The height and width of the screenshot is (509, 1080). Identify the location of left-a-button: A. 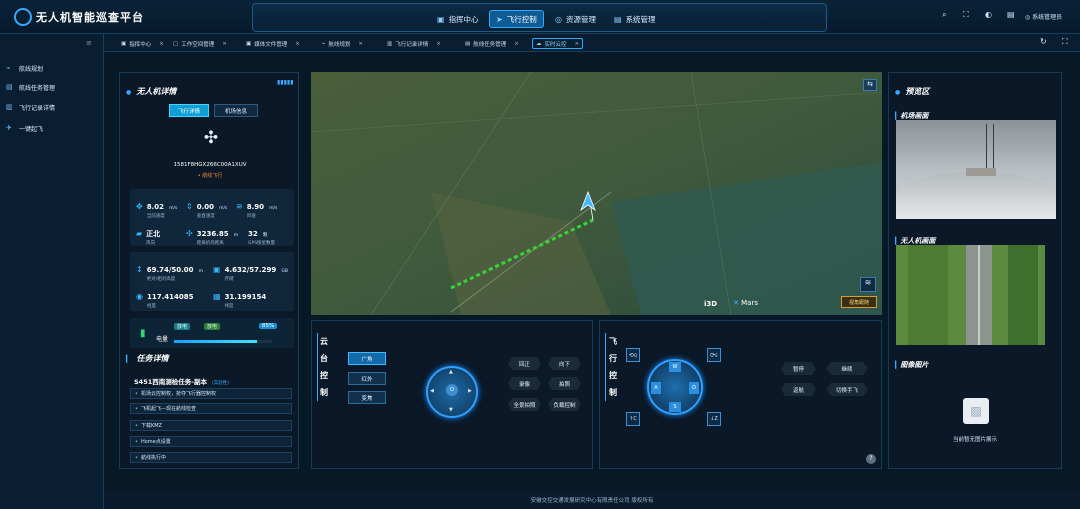
(656, 388).